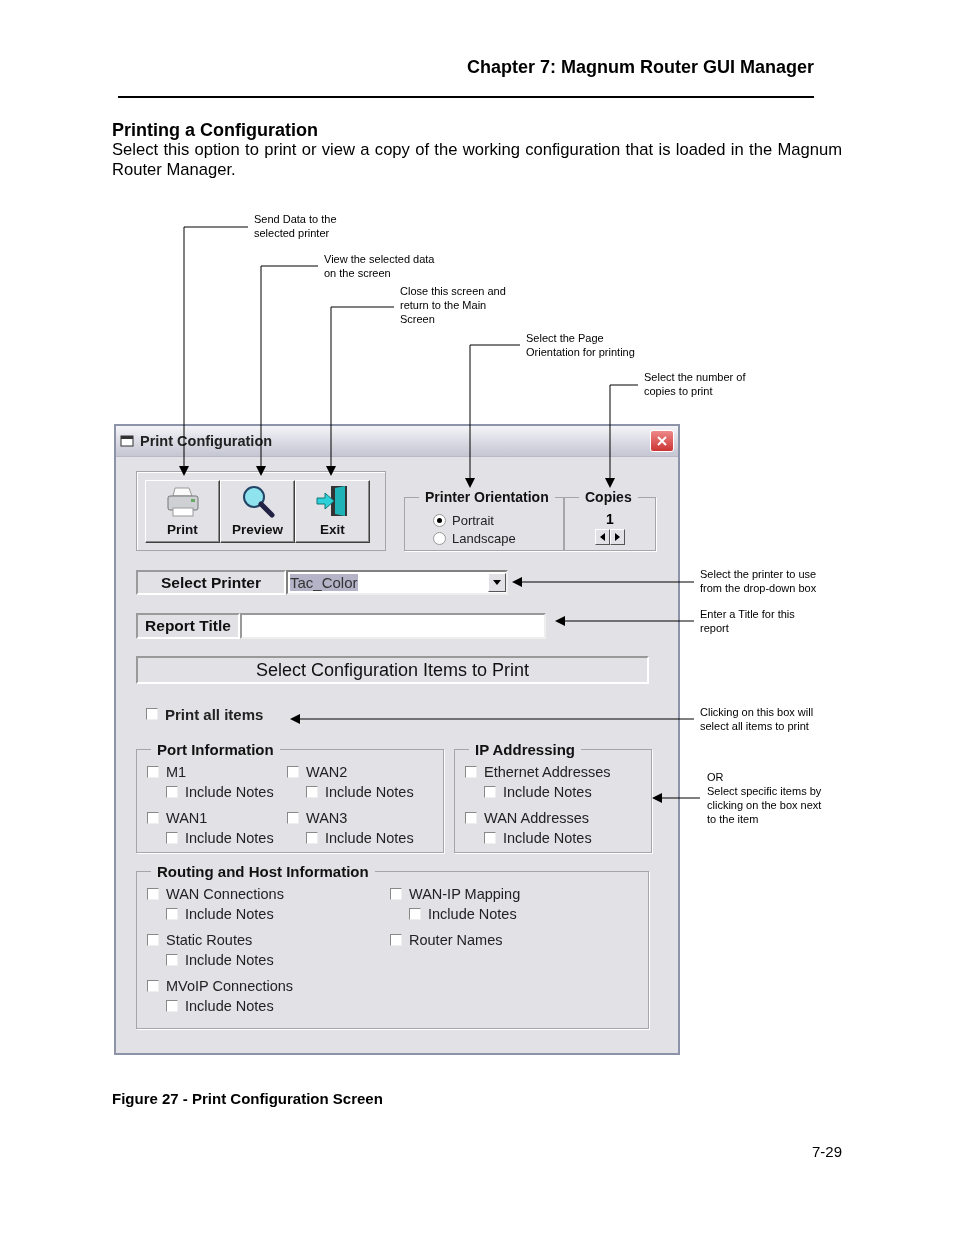 Image resolution: width=954 pixels, height=1235 pixels. What do you see at coordinates (324, 582) in the screenshot?
I see `dropdown-value: Tac_Color` at bounding box center [324, 582].